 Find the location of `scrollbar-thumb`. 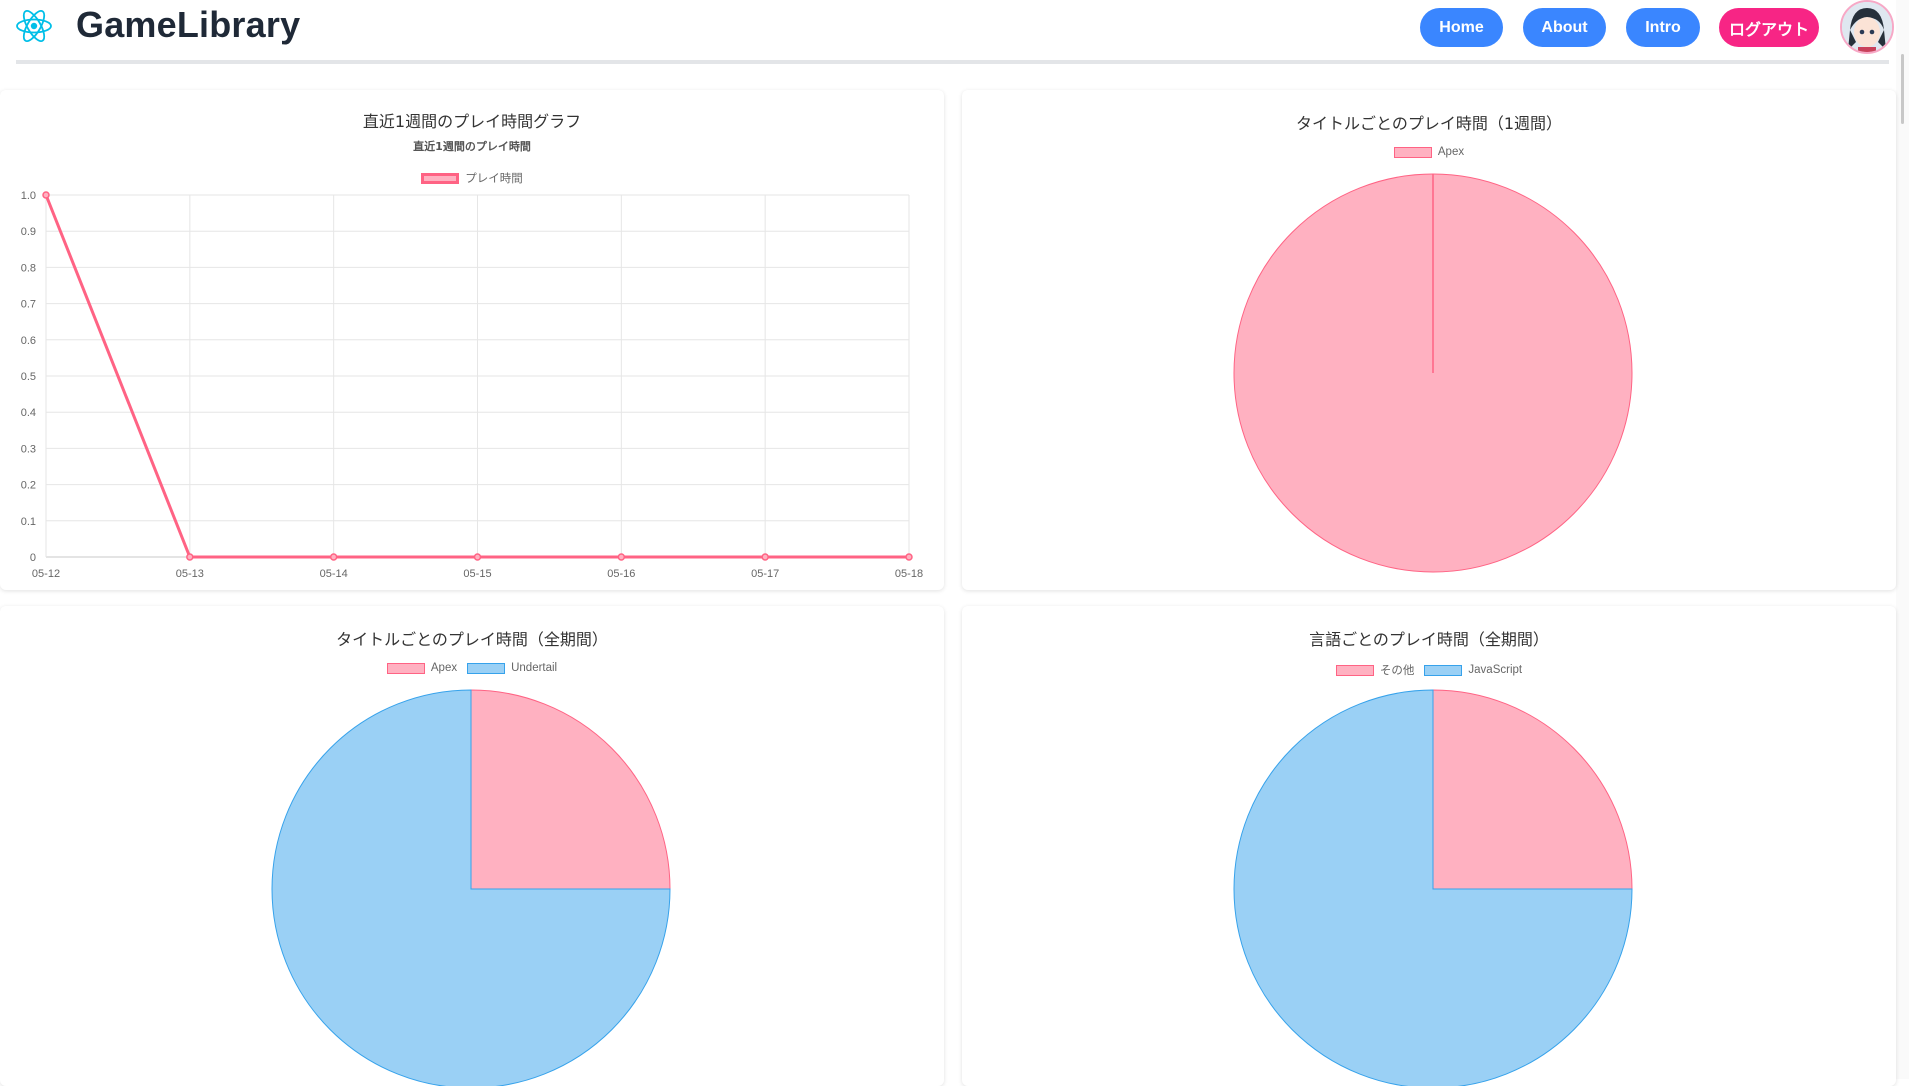

scrollbar-thumb is located at coordinates (1902, 89).